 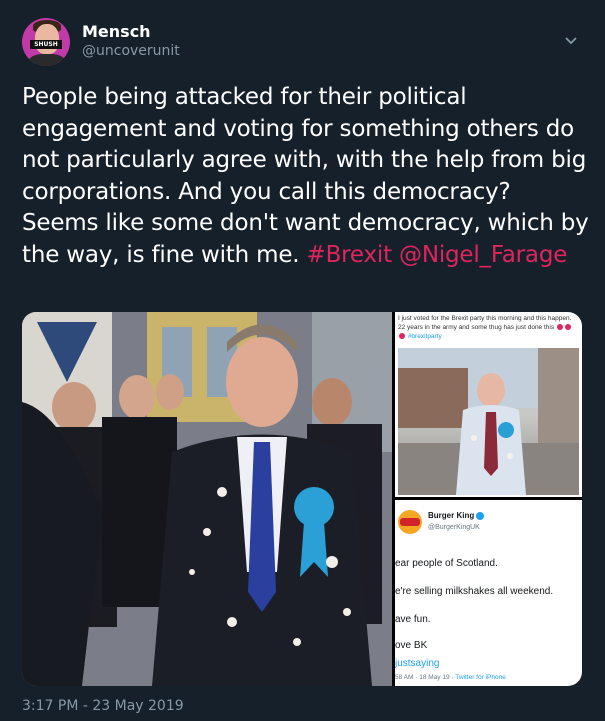 I want to click on avatar-badge-text: SHUSH, so click(x=46, y=44).